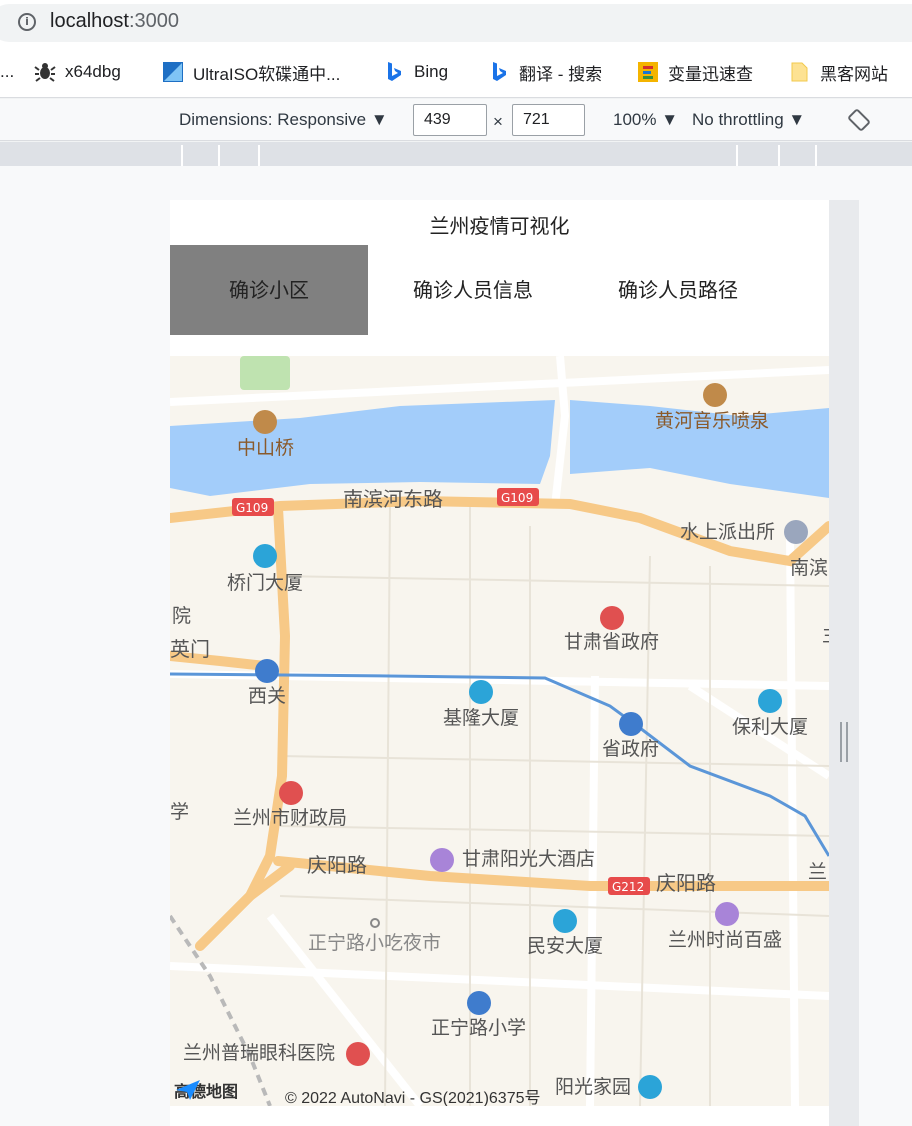 The image size is (912, 1126). What do you see at coordinates (844, 742) in the screenshot?
I see `resize-handle` at bounding box center [844, 742].